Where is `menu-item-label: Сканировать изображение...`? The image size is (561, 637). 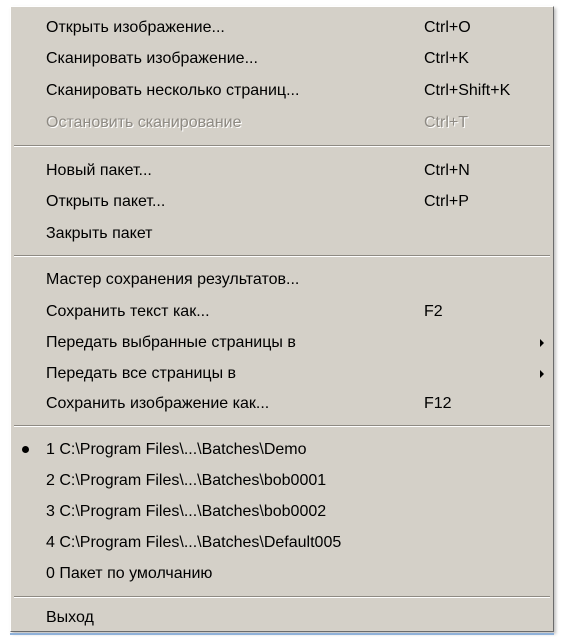 menu-item-label: Сканировать изображение... is located at coordinates (152, 58).